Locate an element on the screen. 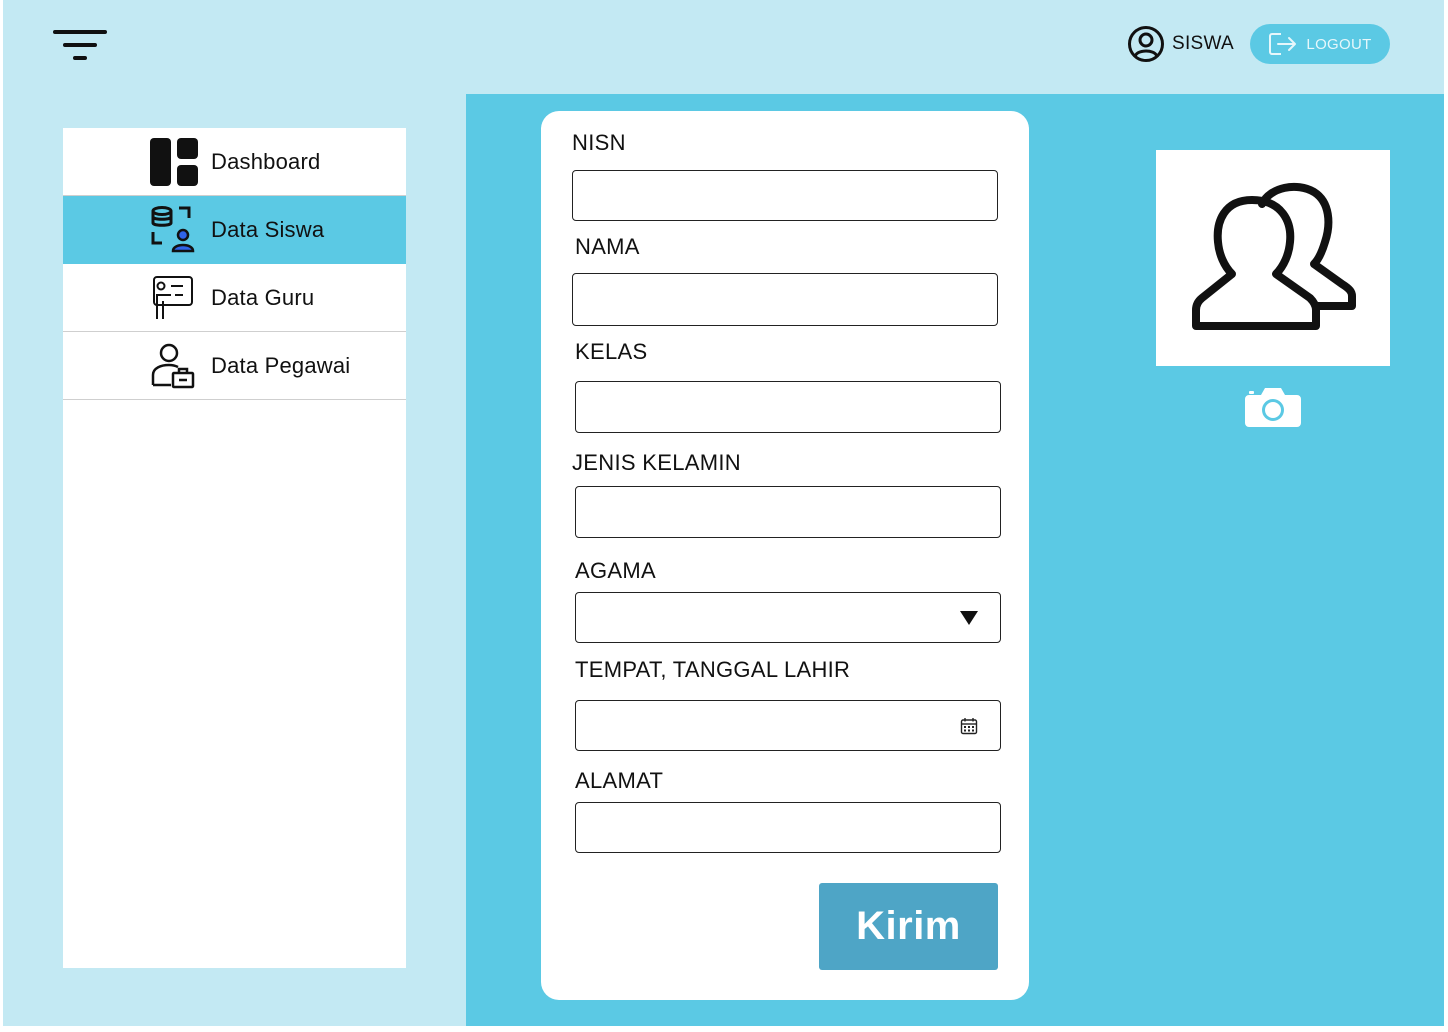 The image size is (1448, 1032). calendar-icon is located at coordinates (969, 726).